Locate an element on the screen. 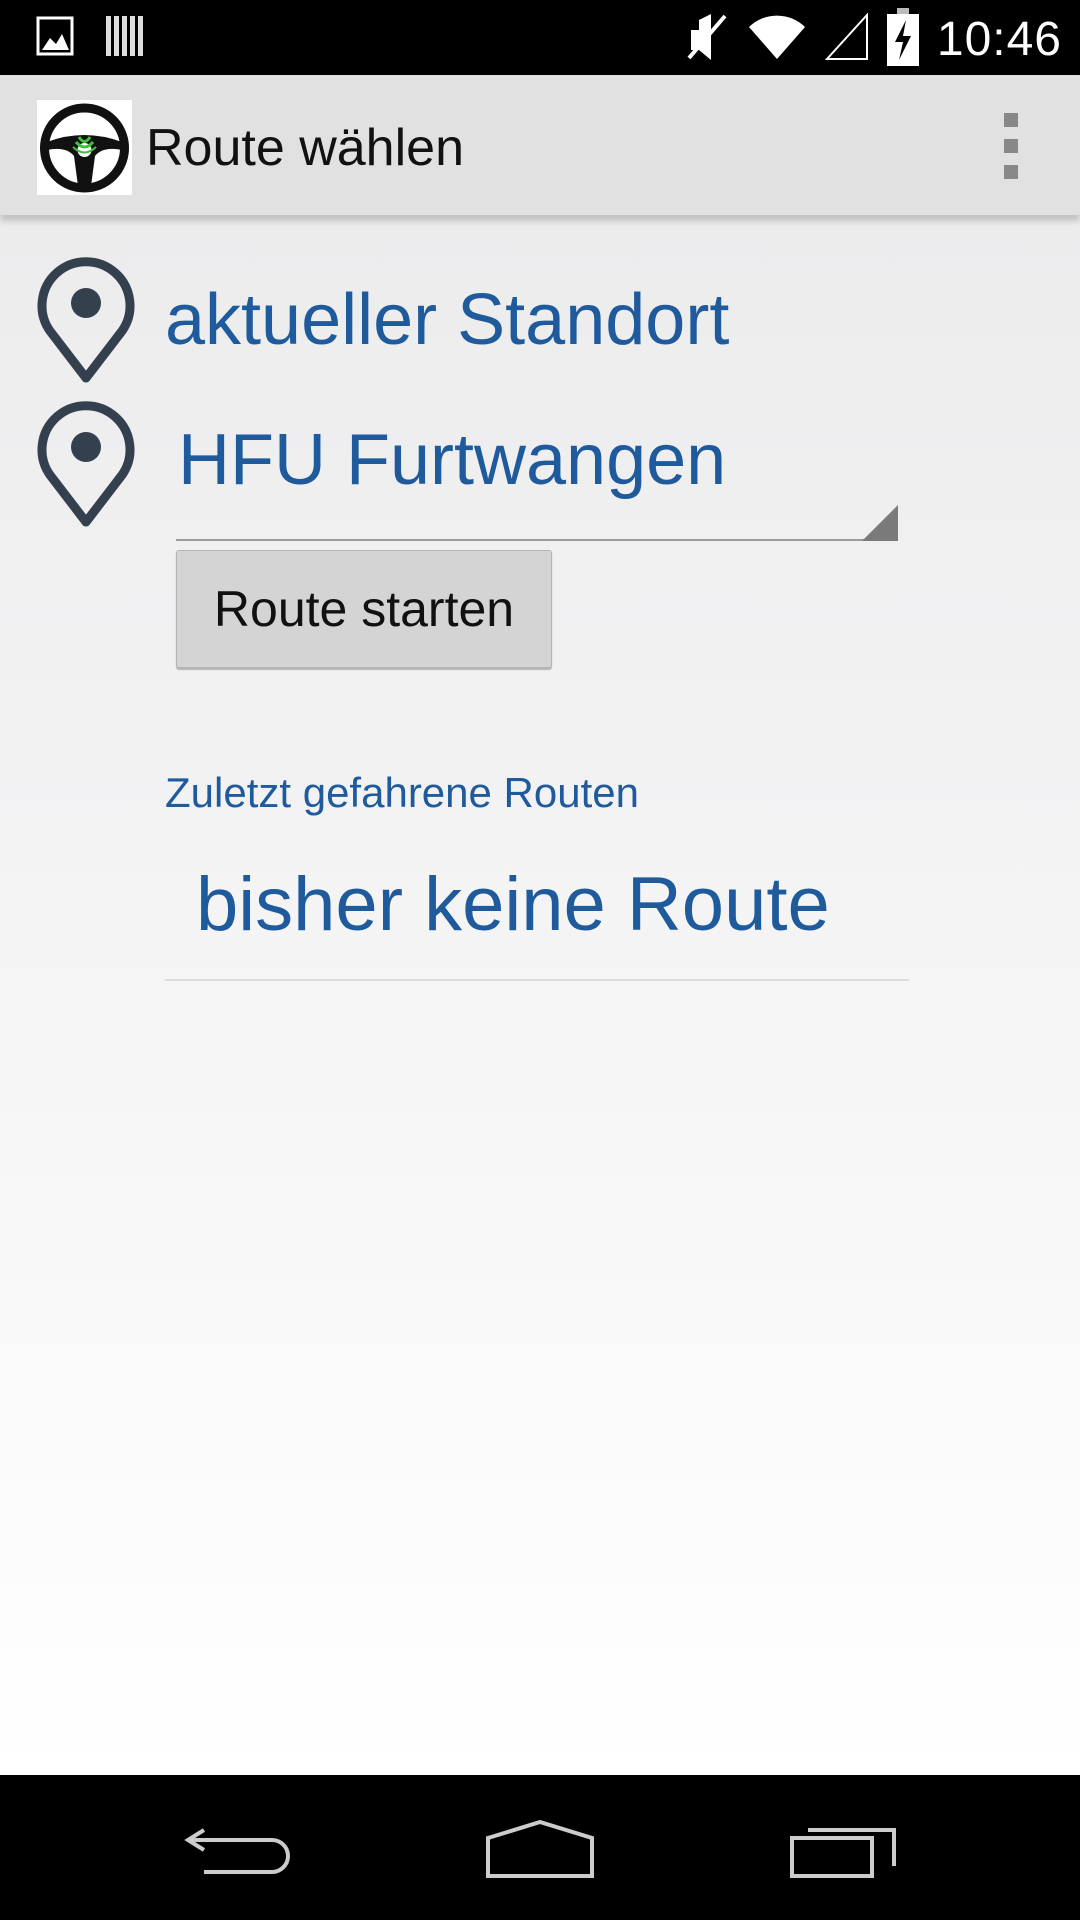 This screenshot has height=1920, width=1080. battery-charging-icon is located at coordinates (902, 39).